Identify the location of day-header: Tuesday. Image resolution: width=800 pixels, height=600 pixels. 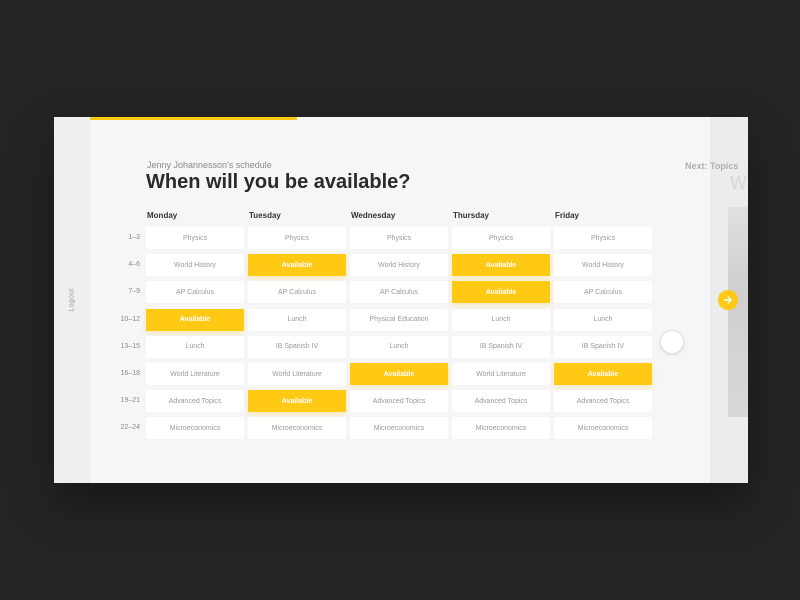
(265, 215).